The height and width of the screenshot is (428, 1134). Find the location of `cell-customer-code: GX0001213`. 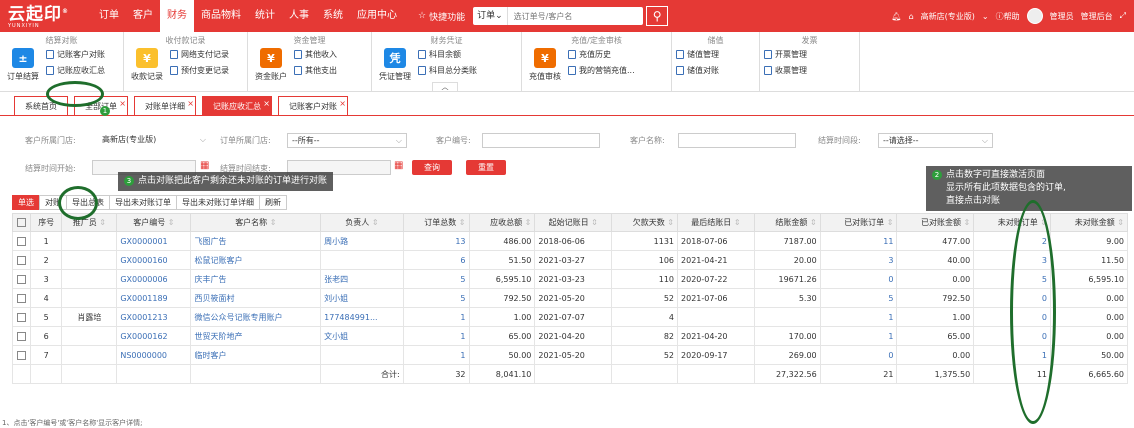

cell-customer-code: GX0001213 is located at coordinates (154, 317).